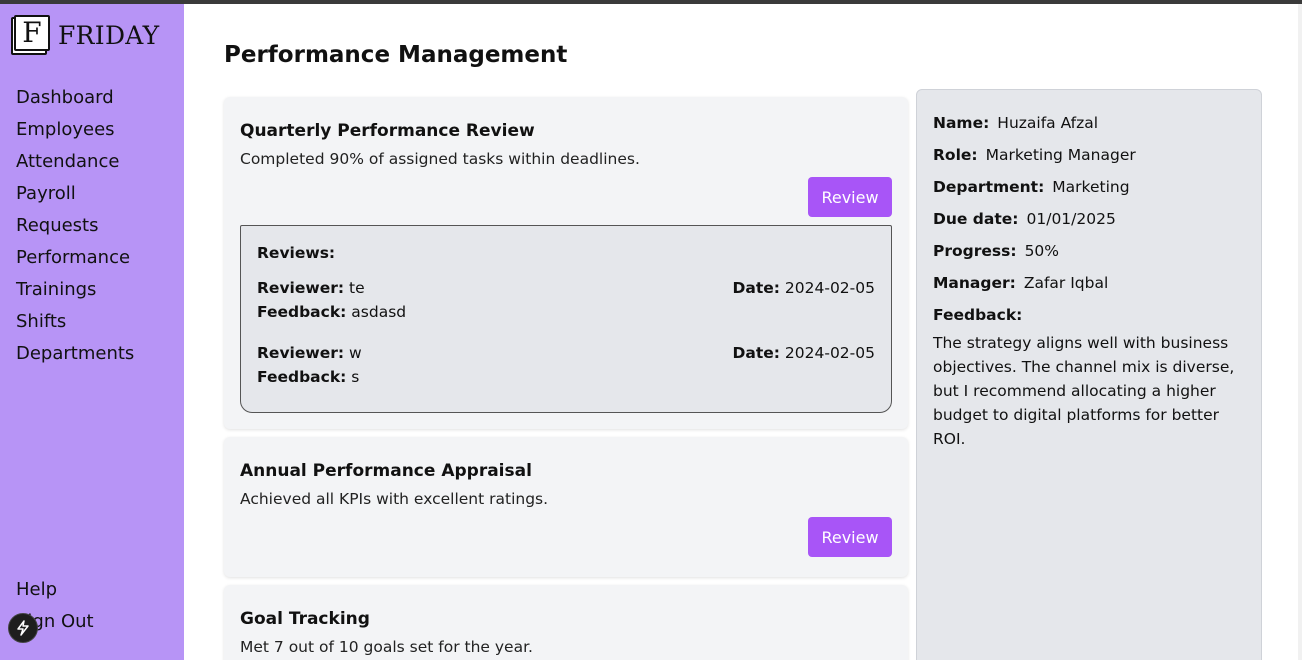 The image size is (1302, 660). I want to click on window-top-border, so click(651, 2).